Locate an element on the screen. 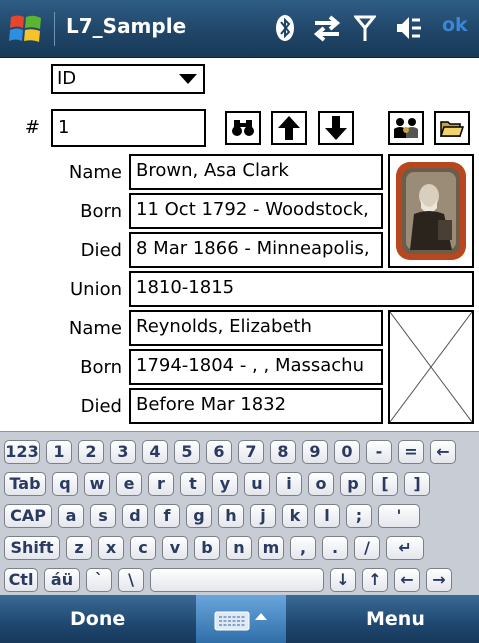 The width and height of the screenshot is (479, 643). done-softkey: Done is located at coordinates (97, 619).